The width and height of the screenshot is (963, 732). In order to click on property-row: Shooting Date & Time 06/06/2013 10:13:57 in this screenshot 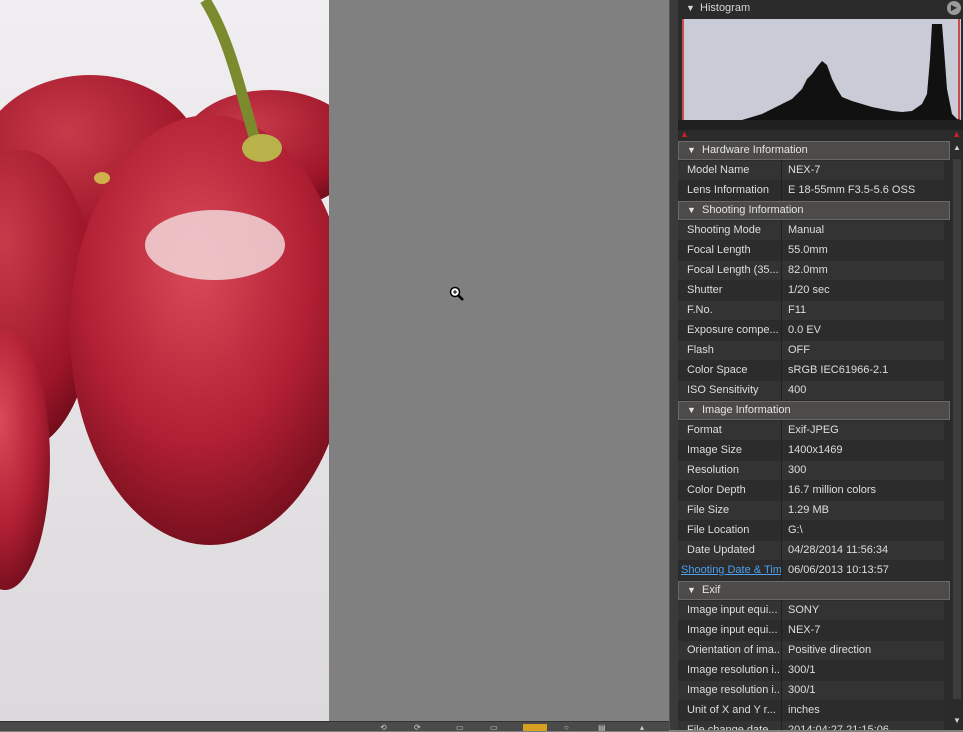, I will do `click(811, 570)`.